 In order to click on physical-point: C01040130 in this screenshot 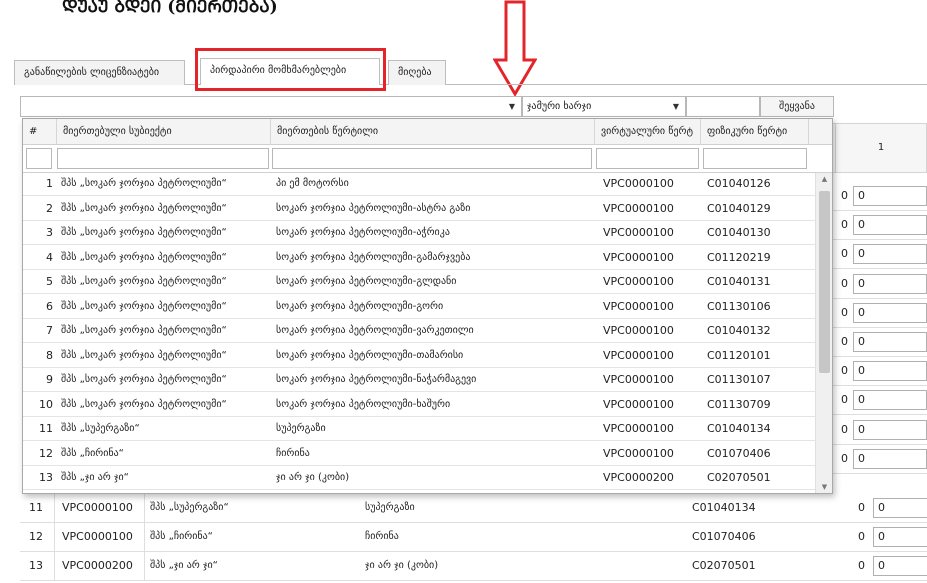, I will do `click(739, 232)`.